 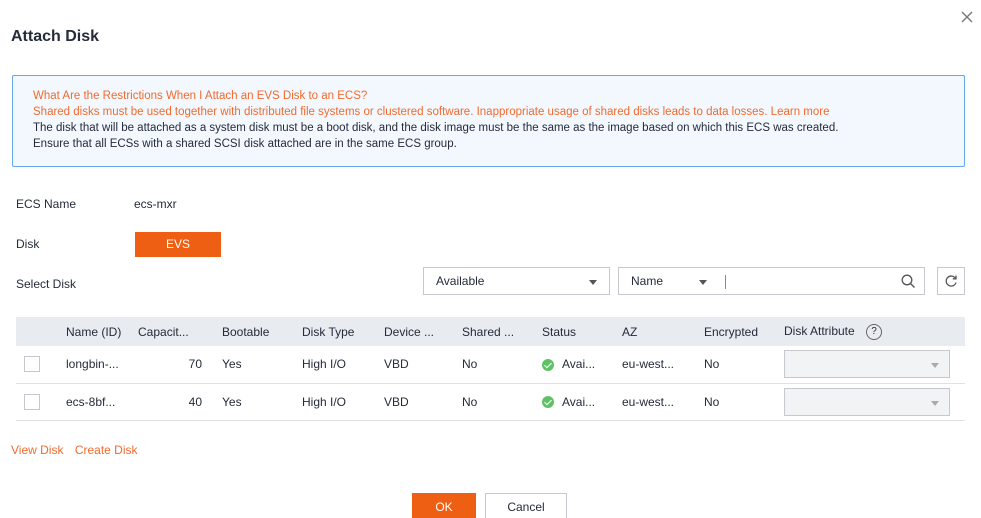 I want to click on status-filter-select: Available, so click(x=516, y=281).